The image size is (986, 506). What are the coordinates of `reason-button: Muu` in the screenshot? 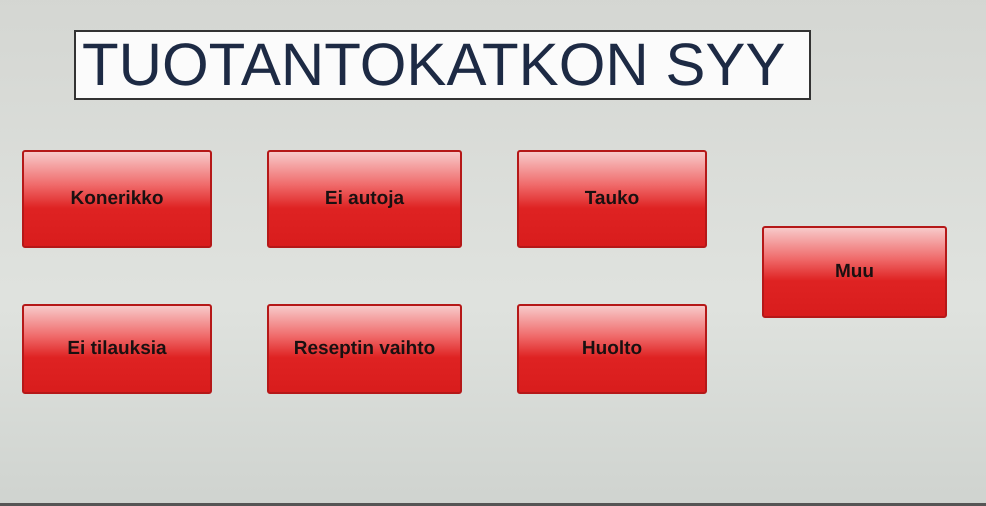 It's located at (854, 272).